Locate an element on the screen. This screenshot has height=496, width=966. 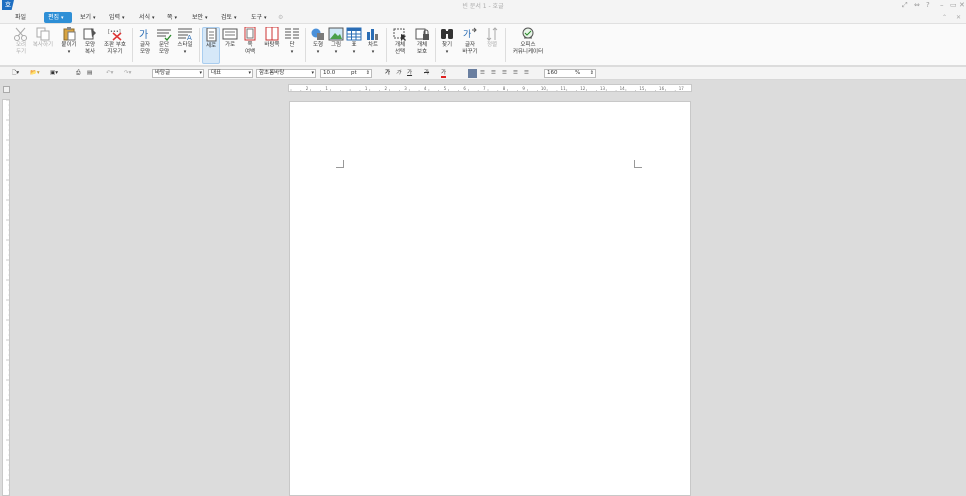
menu-review: 검토 ▾ is located at coordinates (229, 17).